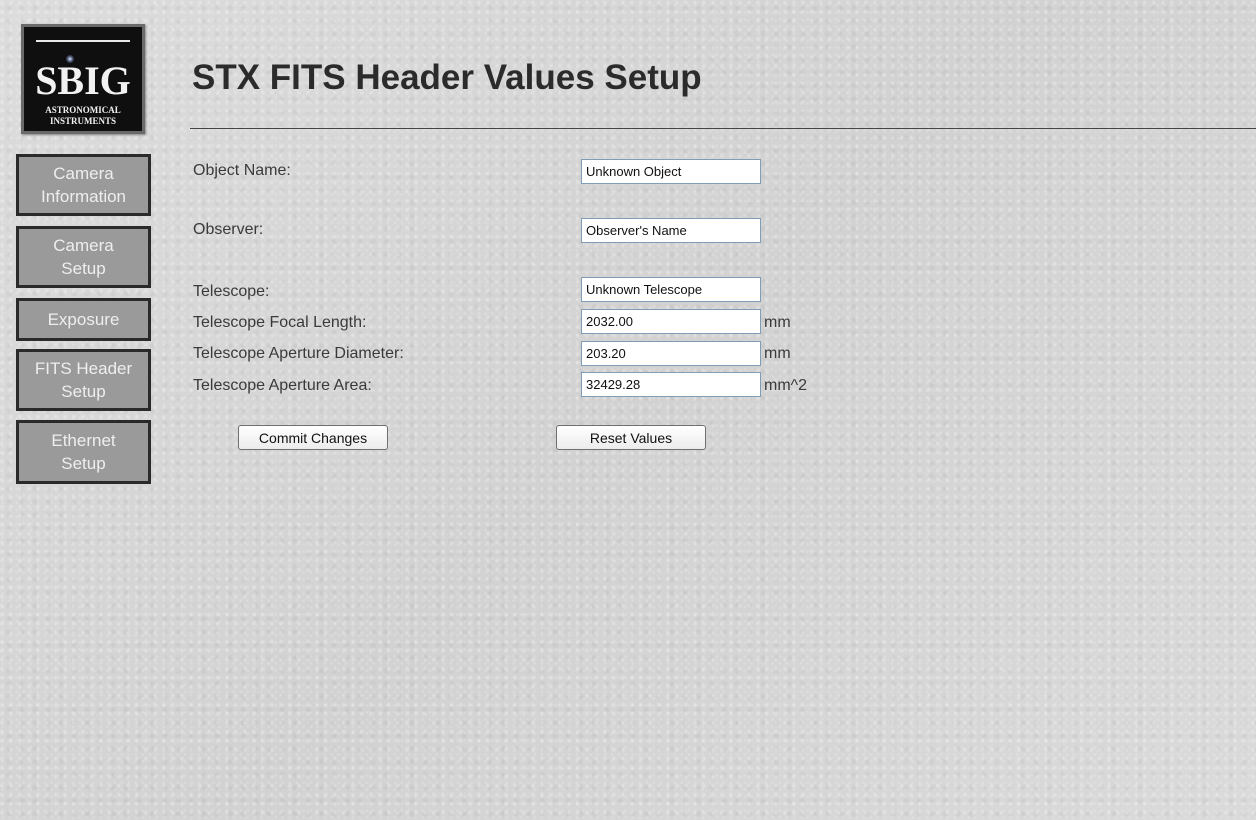 This screenshot has height=820, width=1256. Describe the element at coordinates (83, 185) in the screenshot. I see `nav-camera-information: Camera Information` at that location.